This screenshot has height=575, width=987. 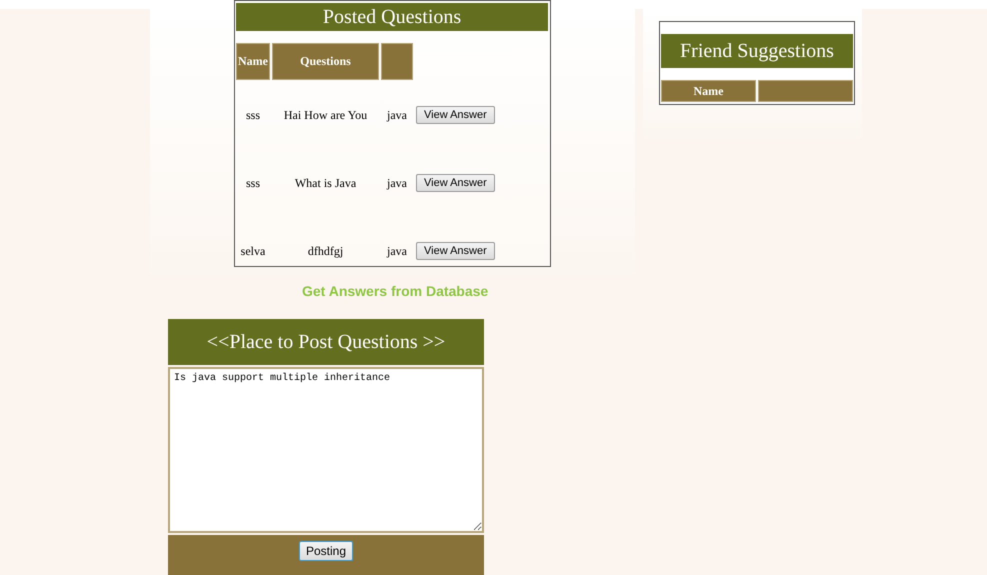 I want to click on table-cell-text: selva, so click(x=253, y=251).